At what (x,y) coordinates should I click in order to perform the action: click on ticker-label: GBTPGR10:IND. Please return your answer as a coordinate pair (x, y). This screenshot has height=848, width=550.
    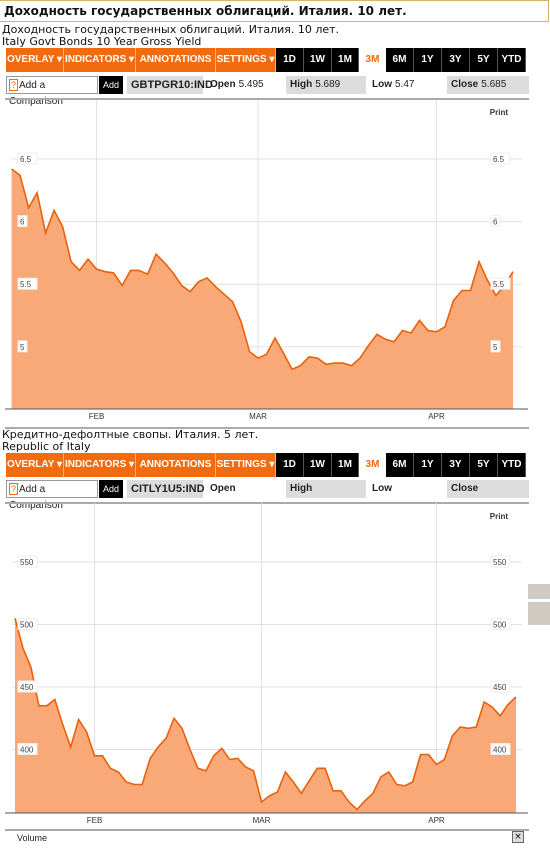
    Looking at the image, I should click on (170, 85).